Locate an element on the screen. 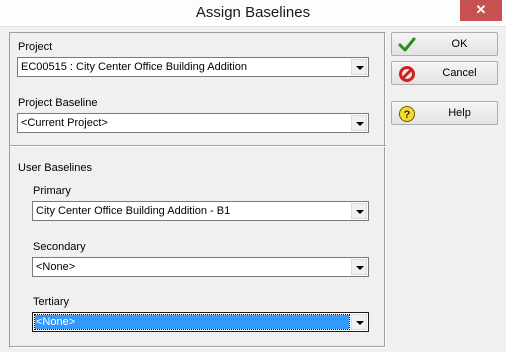  secondary-baseline-dropdown: <None> is located at coordinates (200, 267).